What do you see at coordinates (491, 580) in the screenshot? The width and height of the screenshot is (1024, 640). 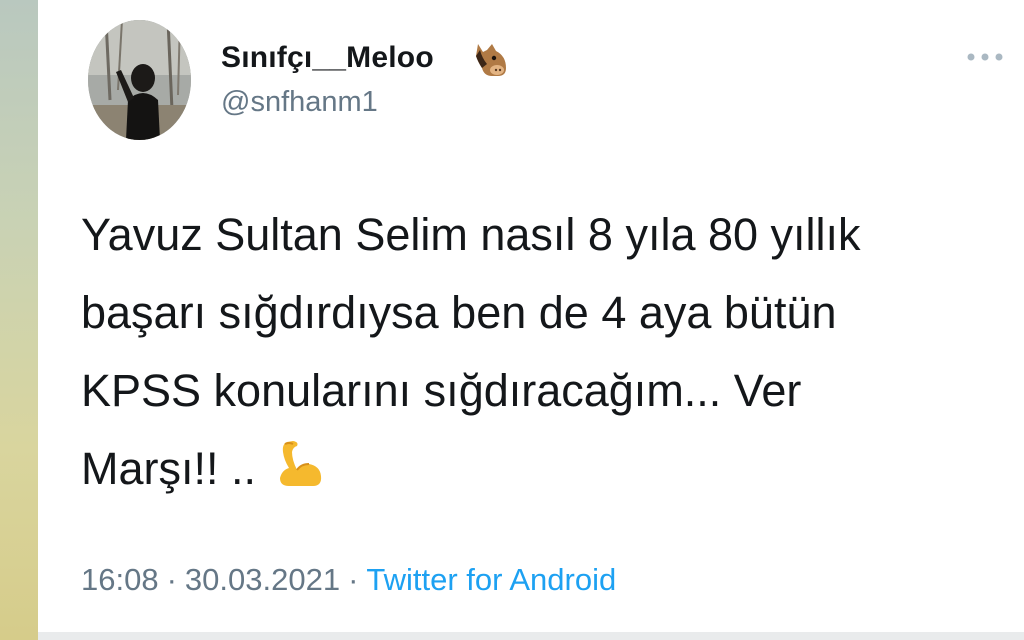 I see `tweet-source-link: Twitter for Android` at bounding box center [491, 580].